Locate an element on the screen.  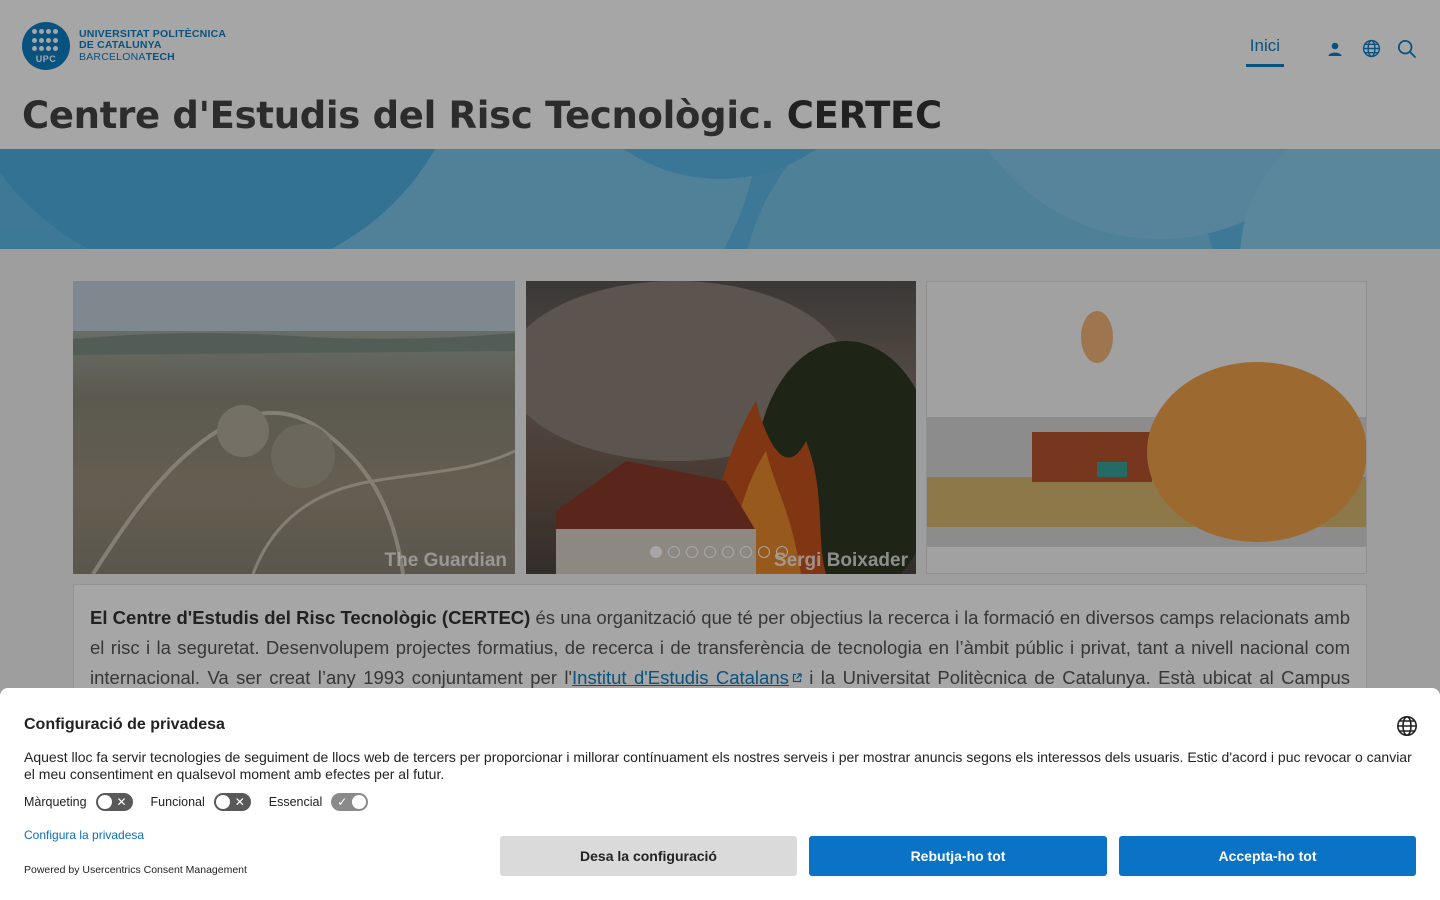
toggle-group-functional: Funcional ✕ is located at coordinates (201, 802).